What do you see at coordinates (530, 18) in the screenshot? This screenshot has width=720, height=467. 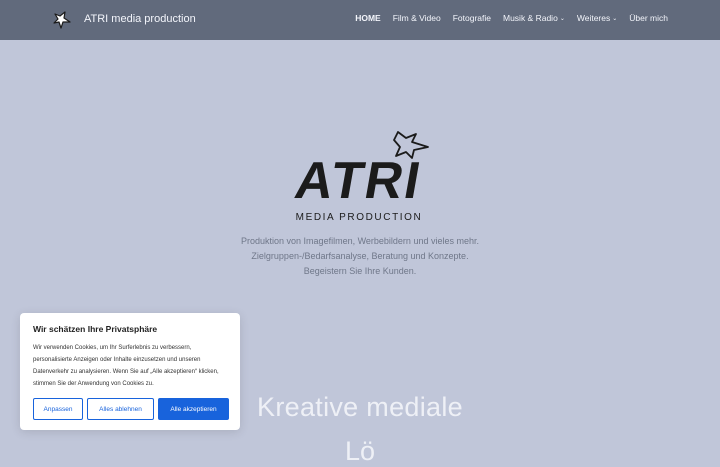 I see `nav-item-label: Musik & Radio` at bounding box center [530, 18].